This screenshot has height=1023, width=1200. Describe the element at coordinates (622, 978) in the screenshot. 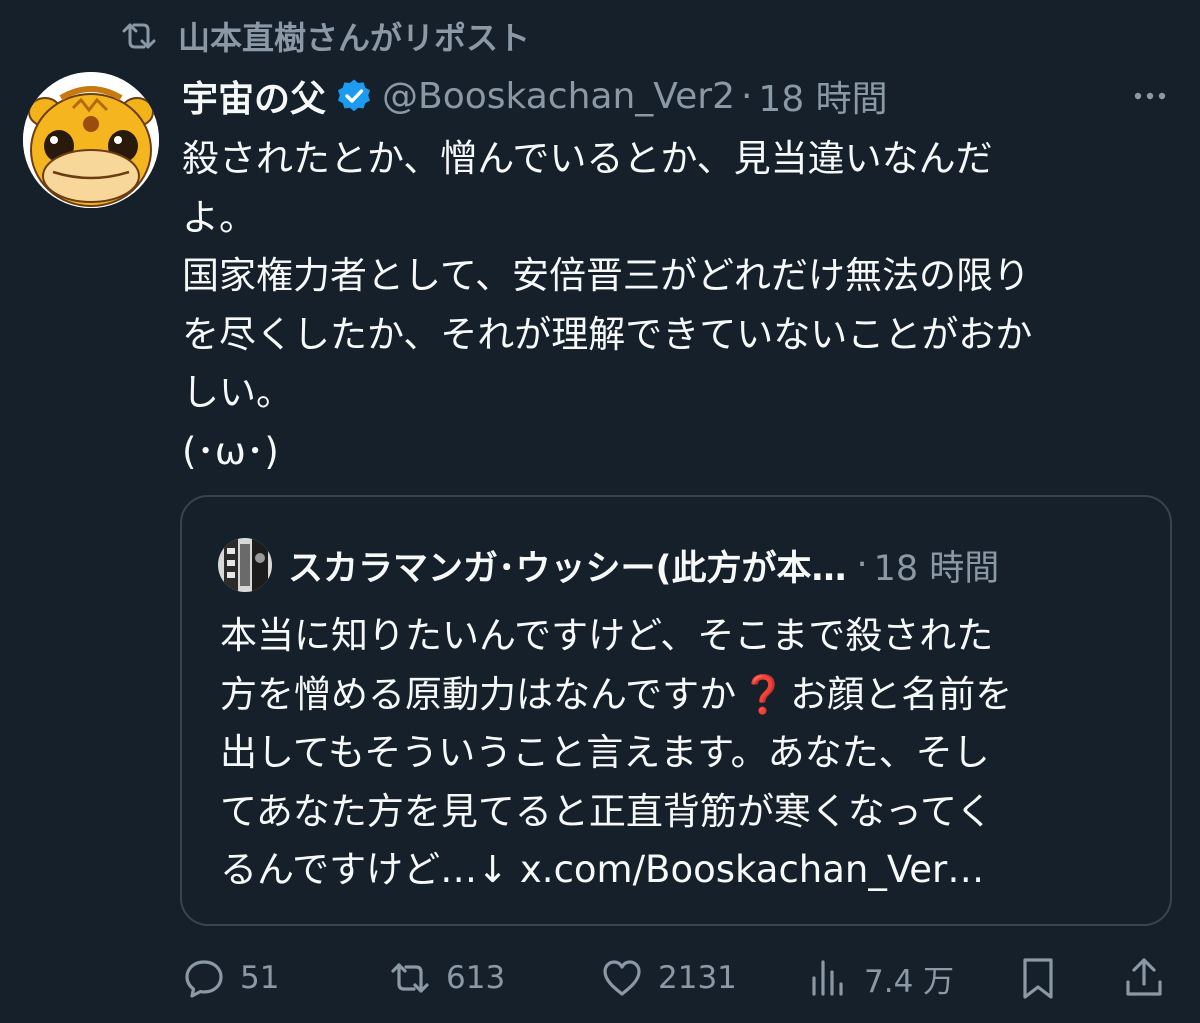

I see `heart-icon` at that location.